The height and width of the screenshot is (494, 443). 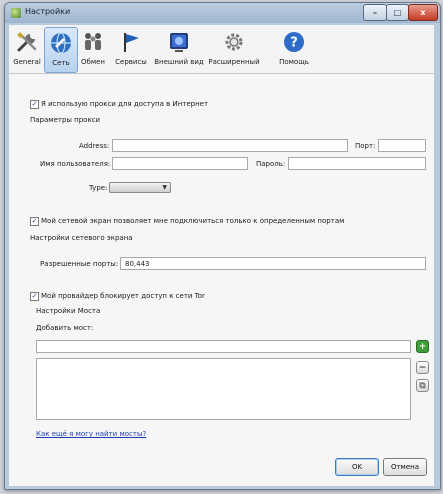 I want to click on address-input, so click(x=230, y=145).